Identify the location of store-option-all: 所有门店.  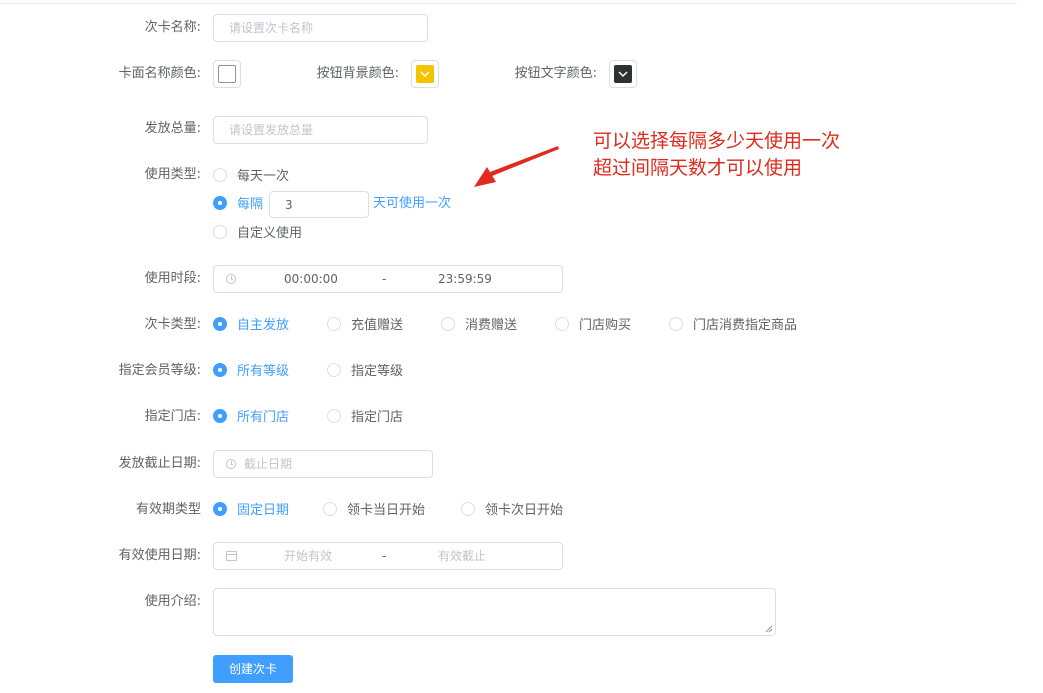
(251, 417).